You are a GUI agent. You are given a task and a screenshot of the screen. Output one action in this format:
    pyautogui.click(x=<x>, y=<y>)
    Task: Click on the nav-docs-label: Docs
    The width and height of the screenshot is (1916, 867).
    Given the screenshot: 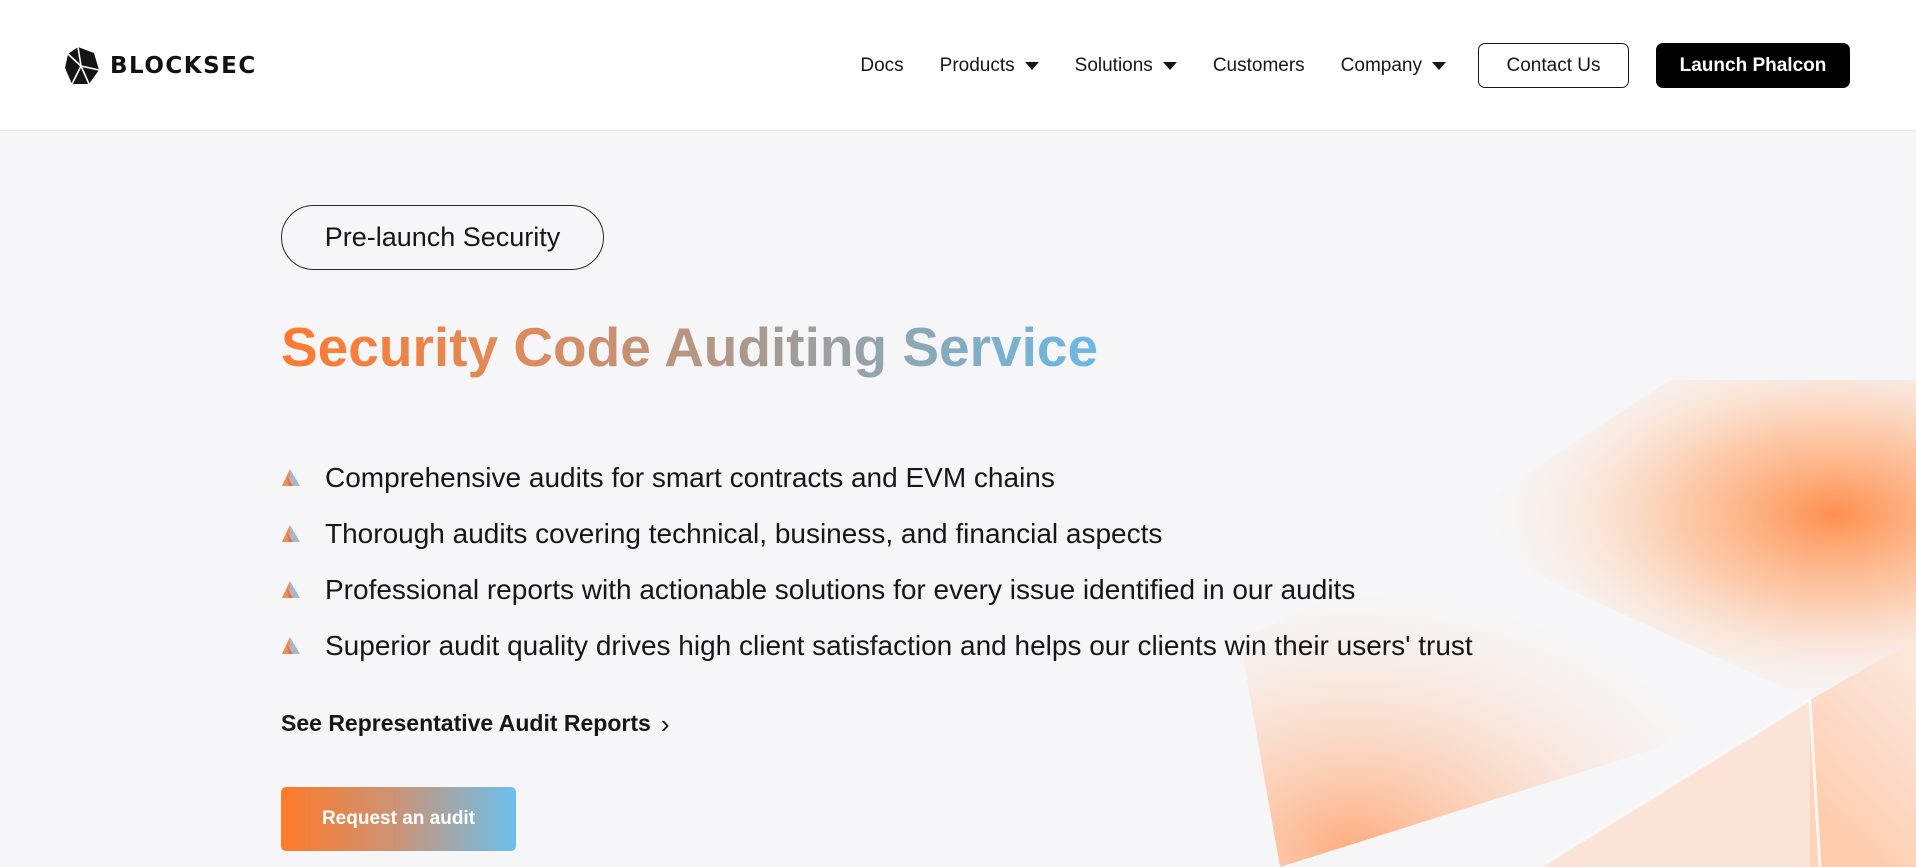 What is the action you would take?
    pyautogui.click(x=882, y=65)
    